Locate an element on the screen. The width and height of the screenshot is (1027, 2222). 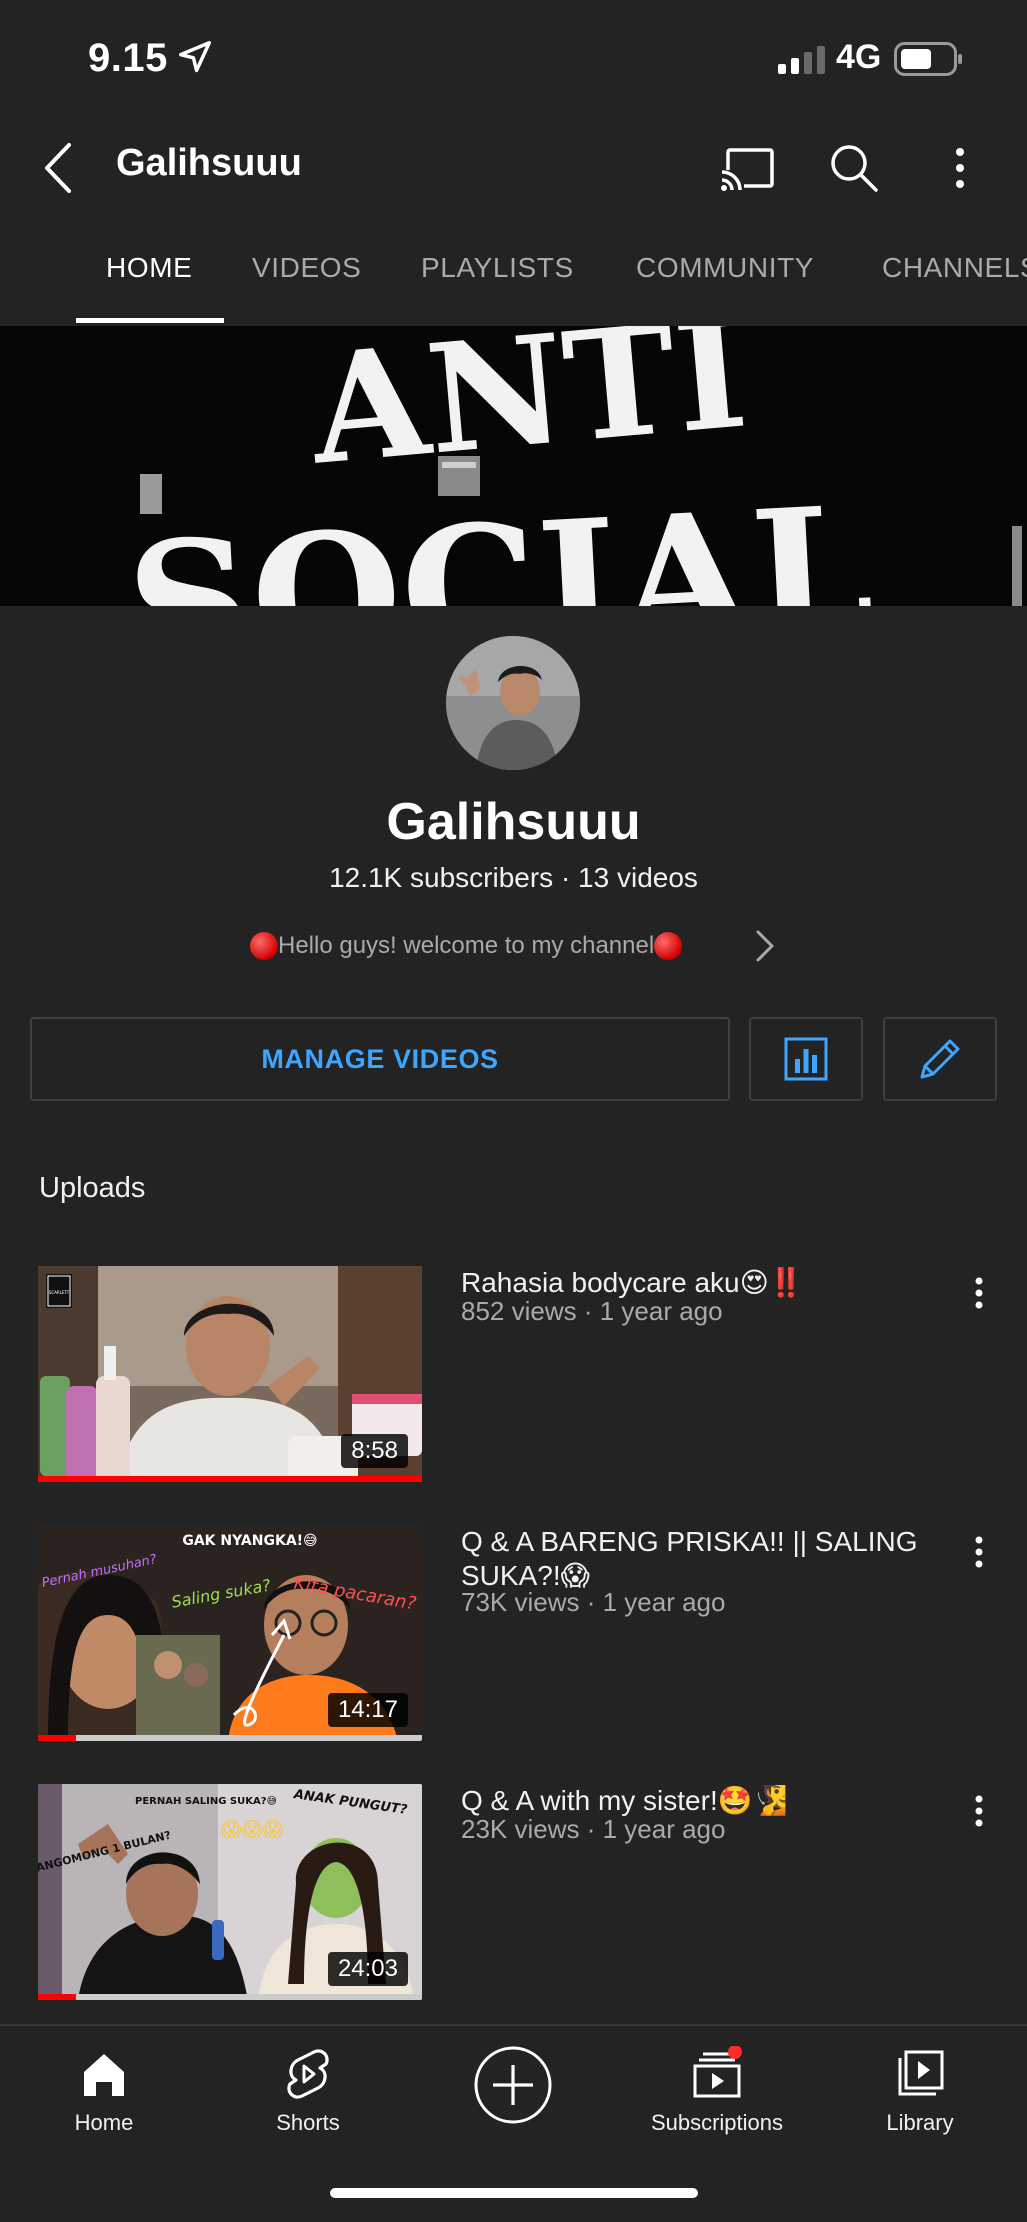
nav-library-label: Library is located at coordinates (920, 2122).